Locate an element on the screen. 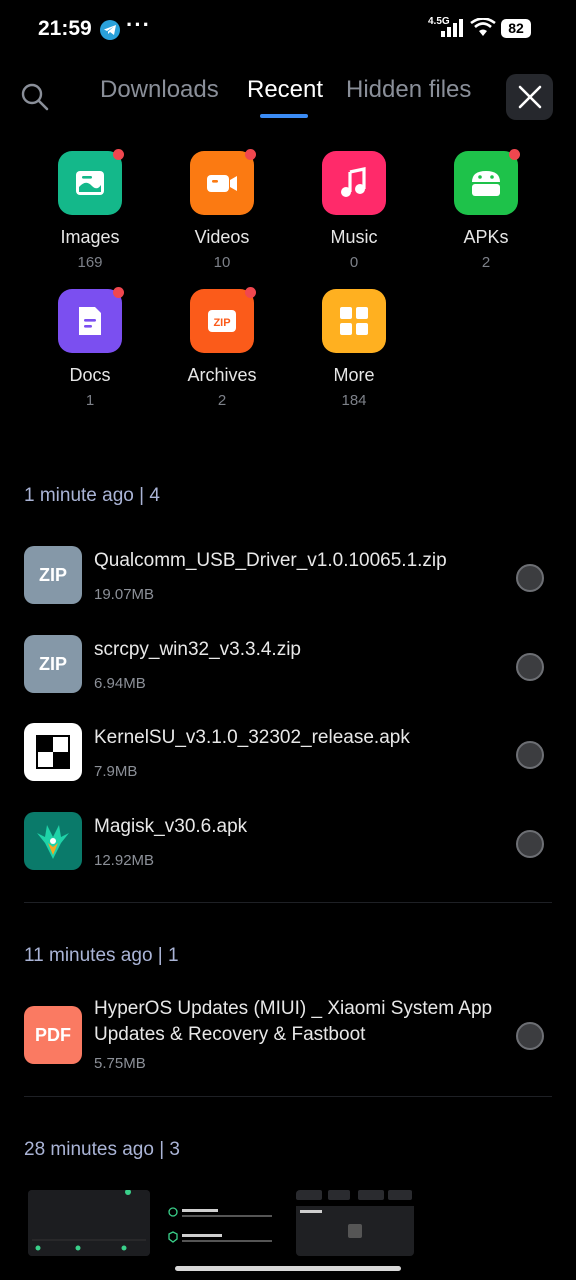  file-row: KernelSU_v3.1.0_32302_release.apk 7.9MB is located at coordinates (288, 767).